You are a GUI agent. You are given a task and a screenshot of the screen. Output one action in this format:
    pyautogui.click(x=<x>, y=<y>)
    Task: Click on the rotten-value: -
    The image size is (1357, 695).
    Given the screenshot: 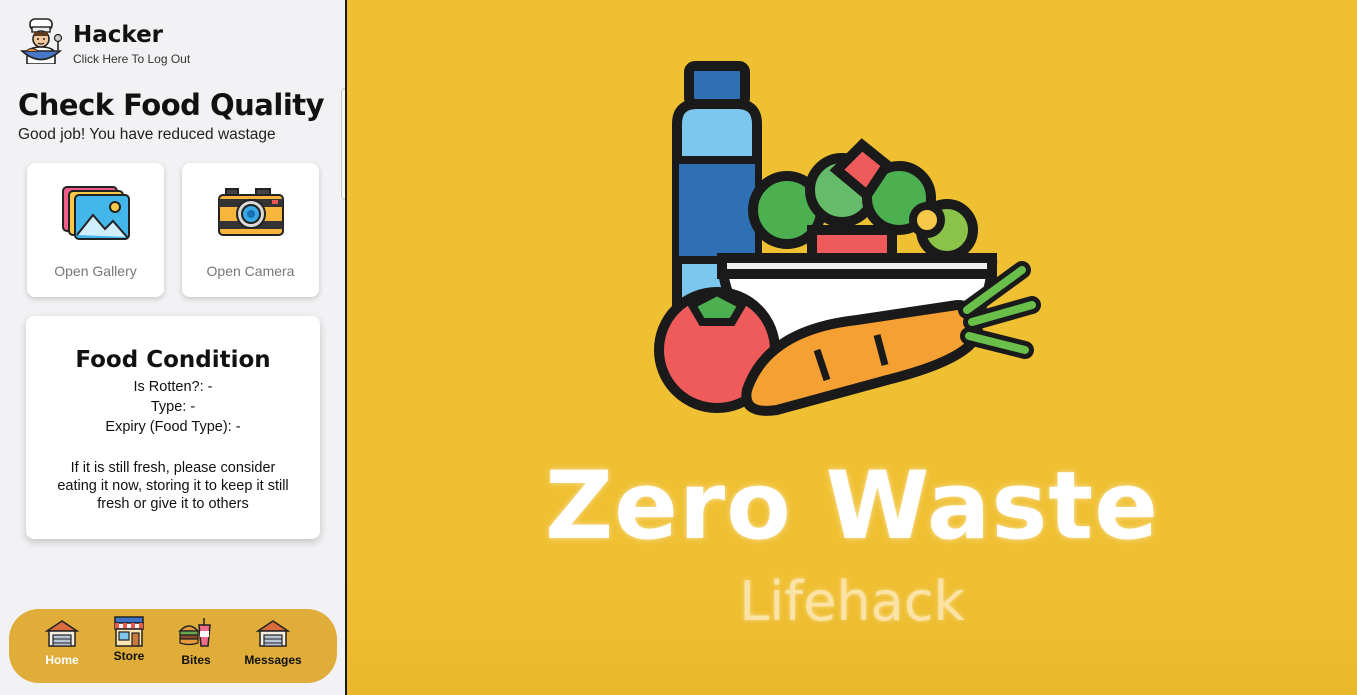 What is the action you would take?
    pyautogui.click(x=210, y=387)
    